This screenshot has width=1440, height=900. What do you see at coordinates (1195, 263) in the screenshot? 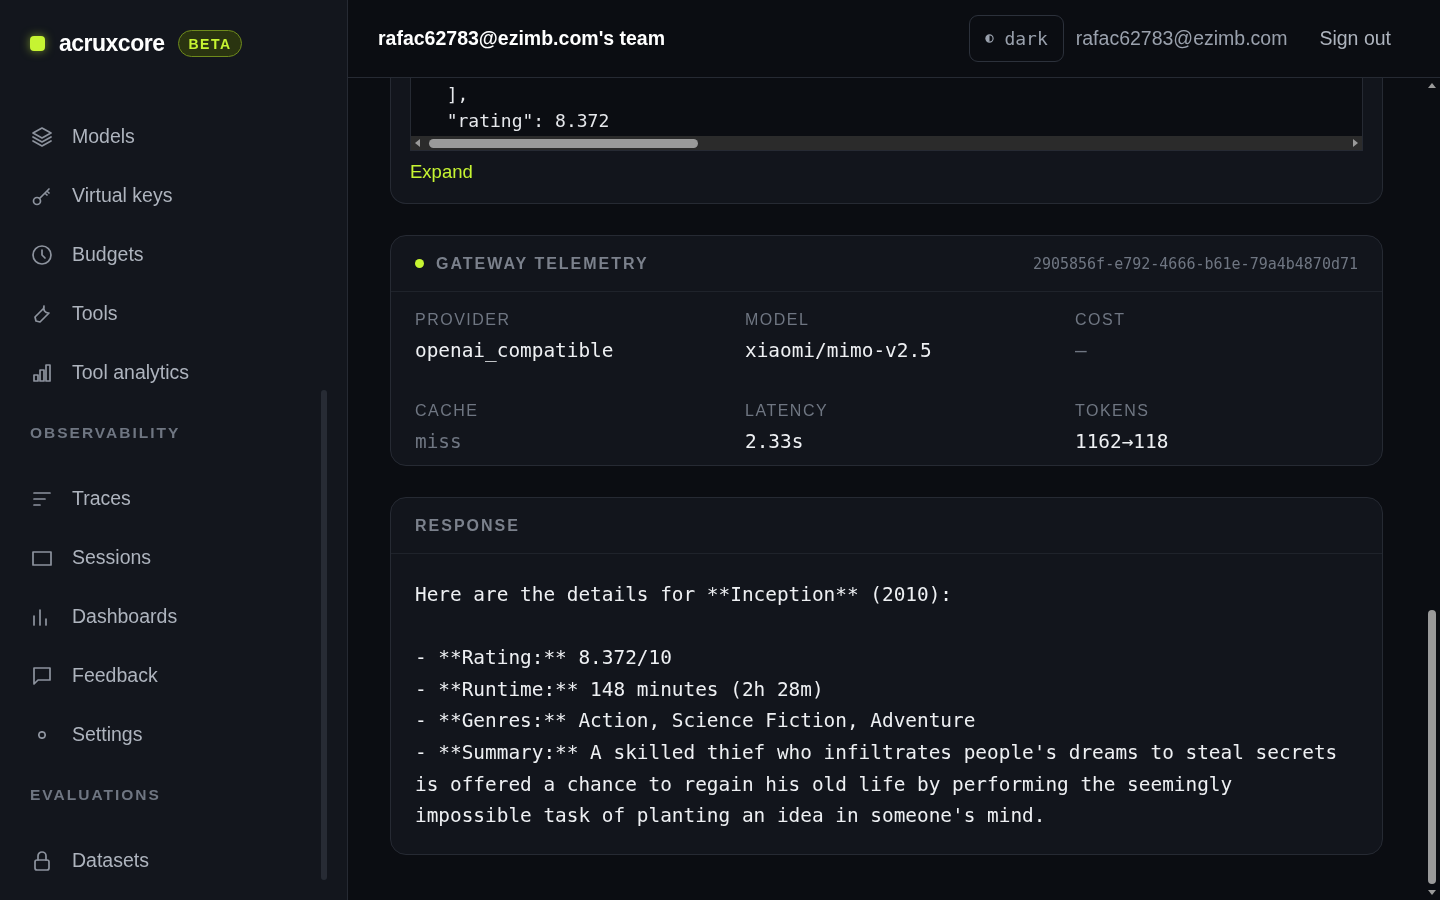
I see `trace-id: 2905856f-e792-4666-b61e-79a4b4870d71` at bounding box center [1195, 263].